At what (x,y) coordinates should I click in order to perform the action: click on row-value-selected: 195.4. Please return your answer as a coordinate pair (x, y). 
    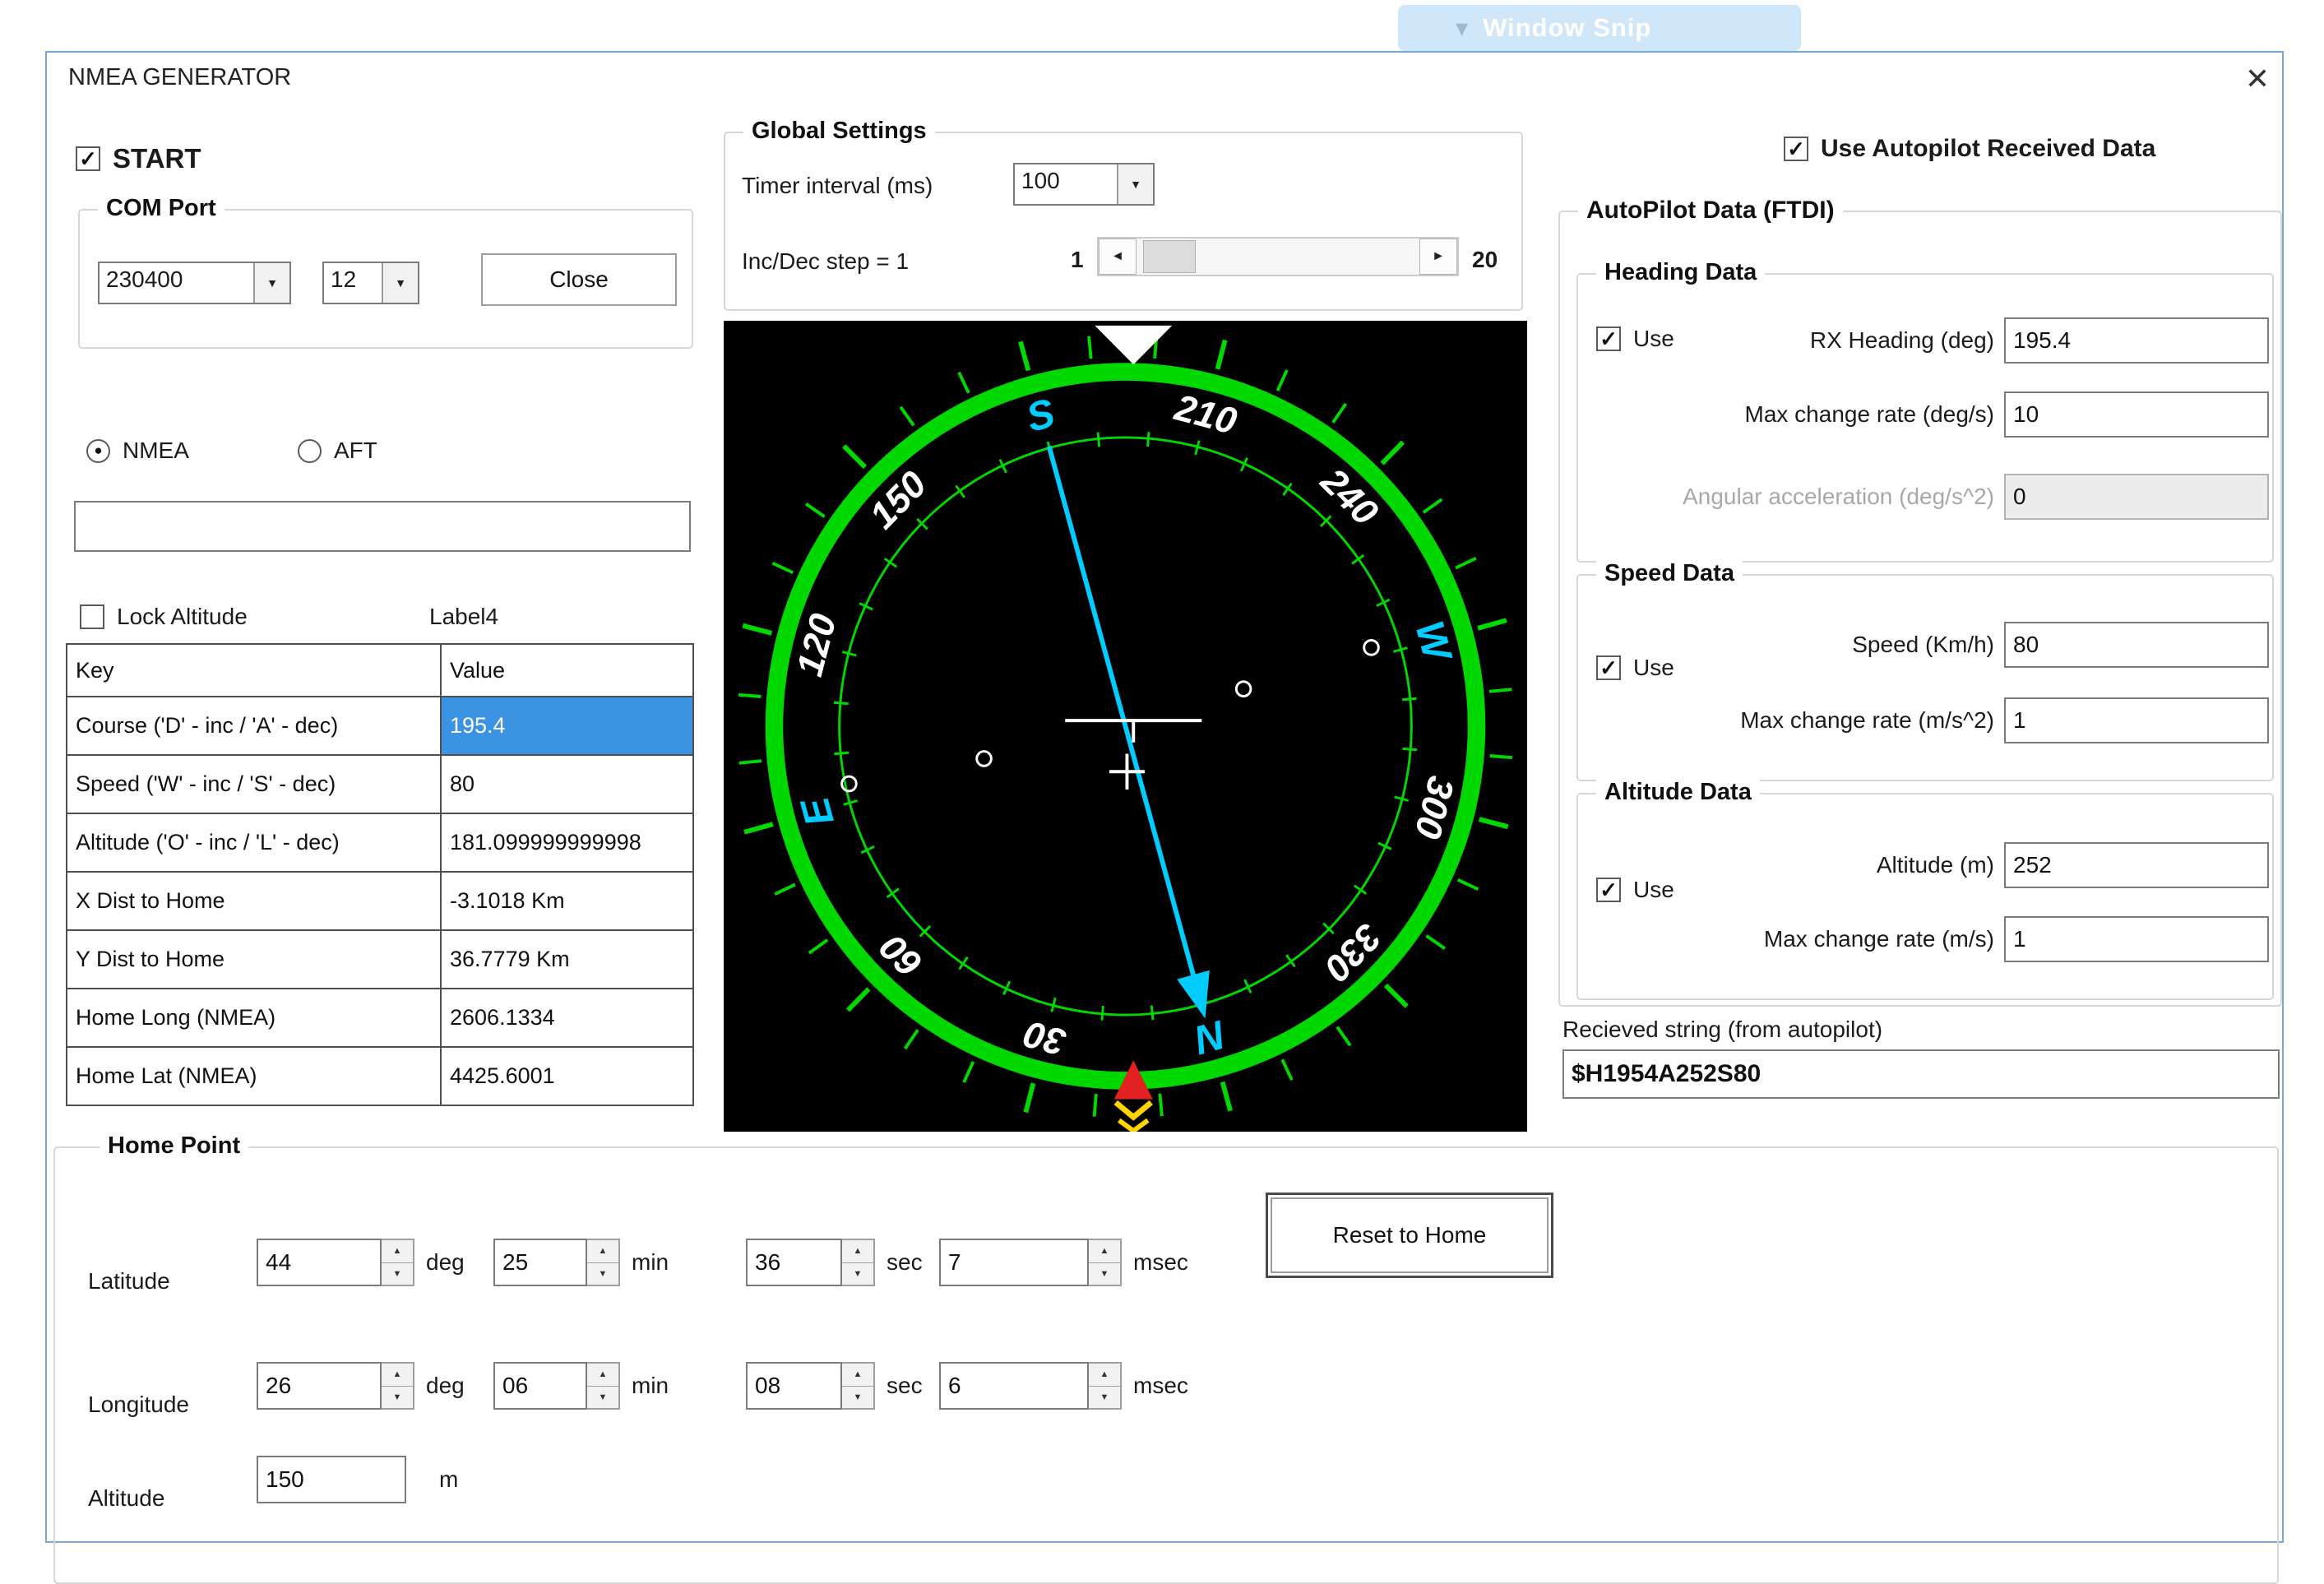
    Looking at the image, I should click on (567, 726).